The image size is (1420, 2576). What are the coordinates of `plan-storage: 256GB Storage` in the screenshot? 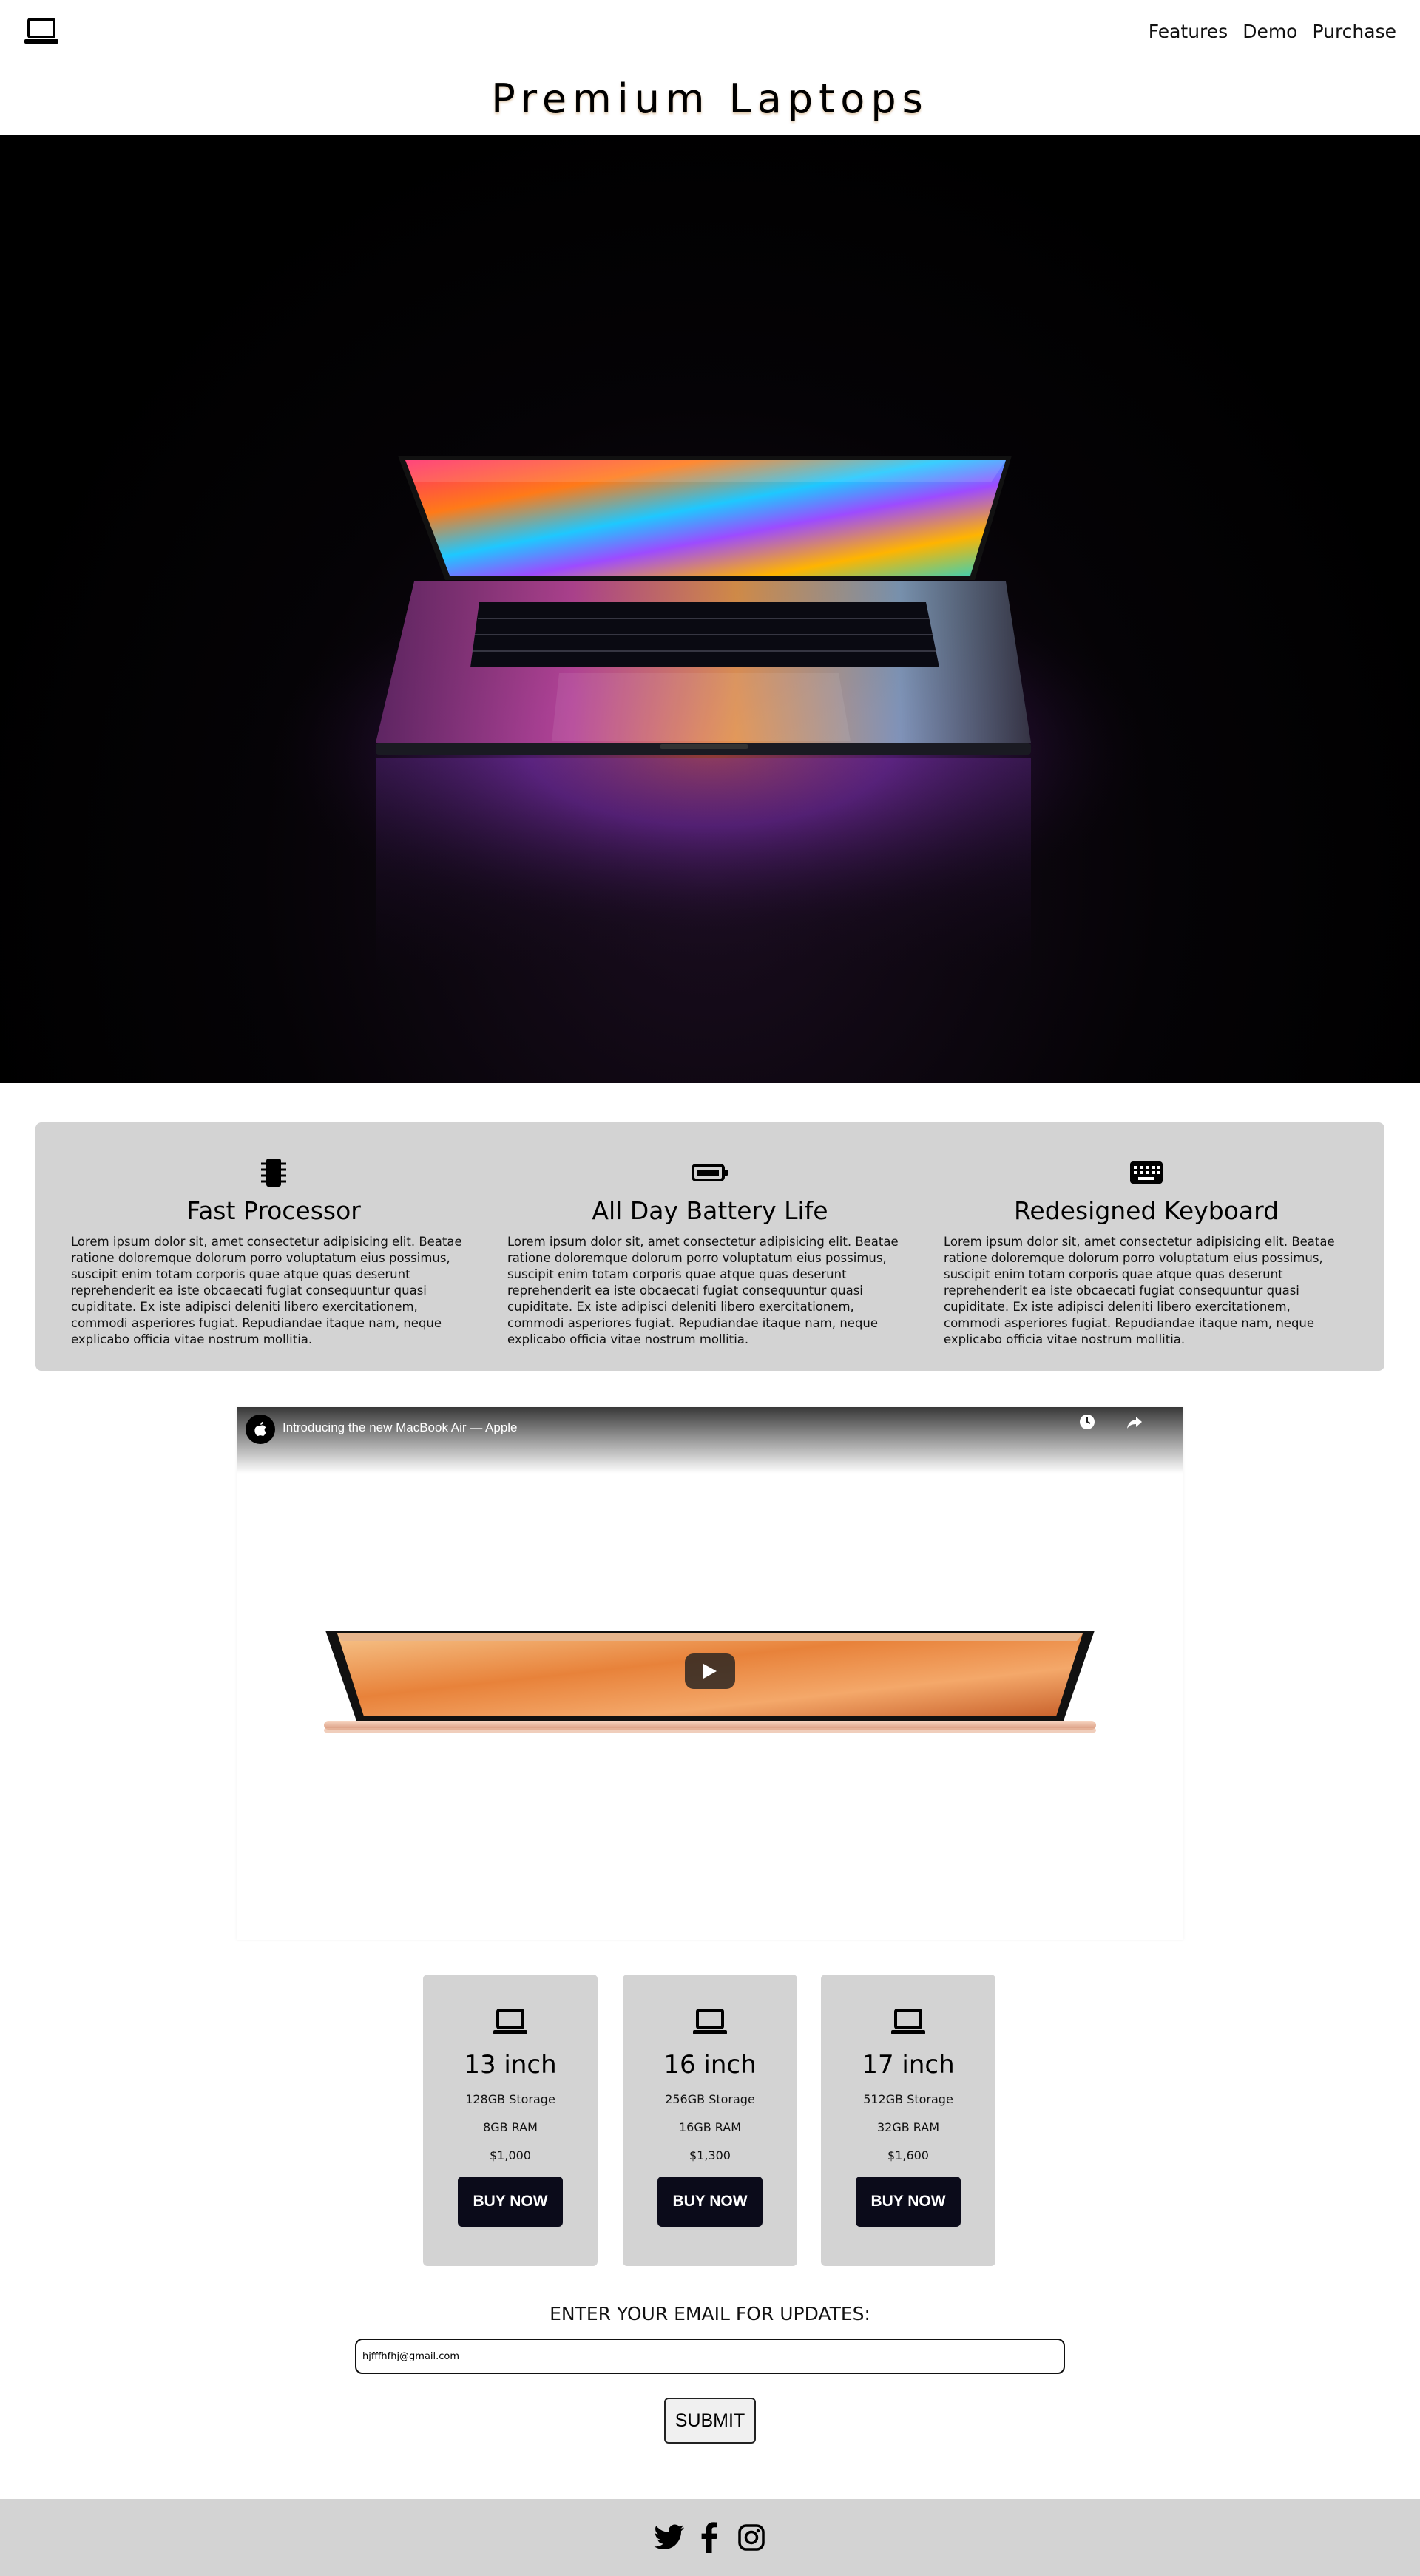 It's located at (710, 2099).